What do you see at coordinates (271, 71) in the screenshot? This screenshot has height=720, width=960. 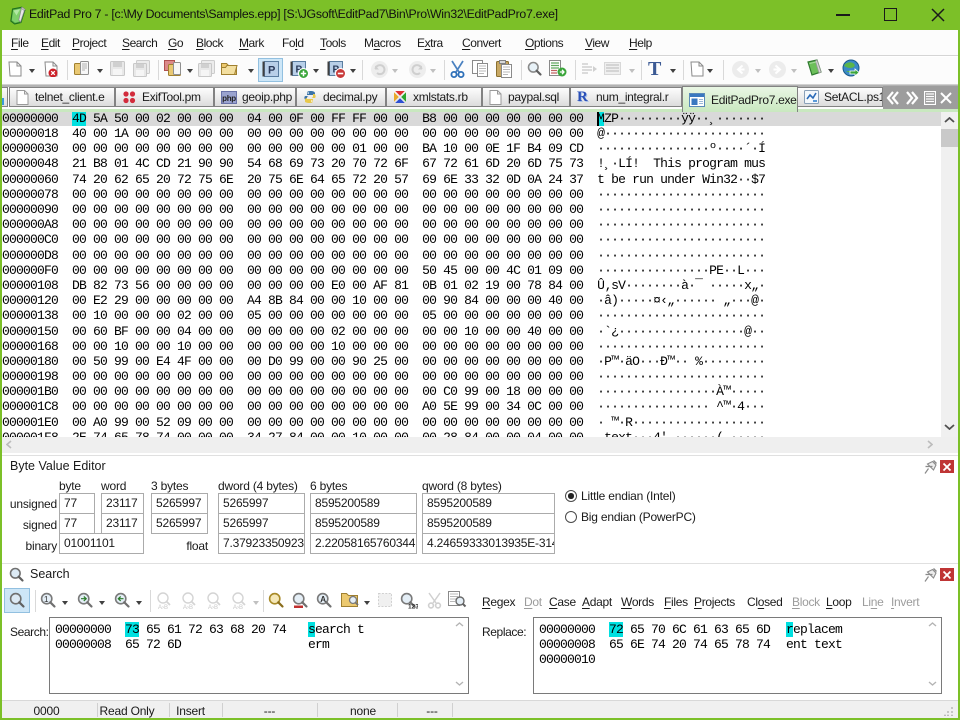 I see `svg-text: P` at bounding box center [271, 71].